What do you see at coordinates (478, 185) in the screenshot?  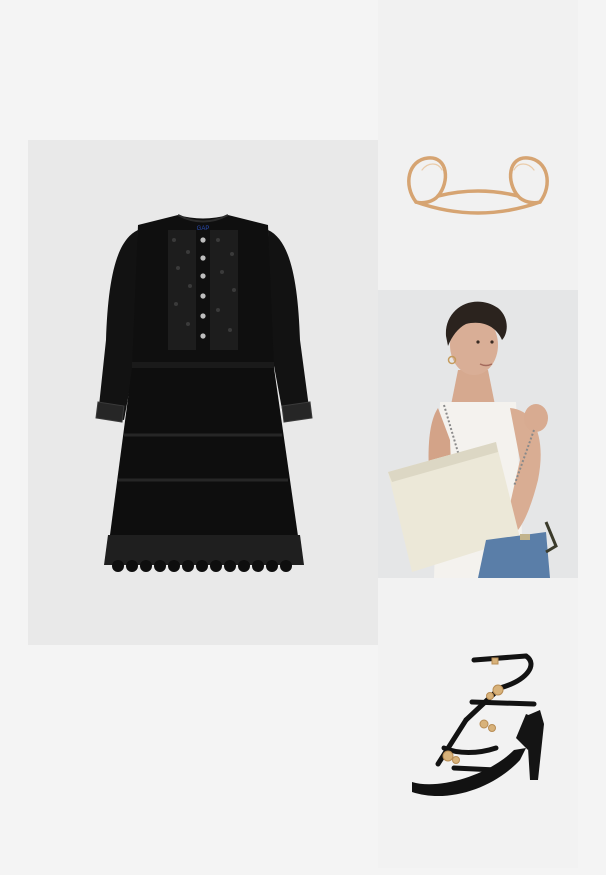 I see `gold-cuff-bracelet-image` at bounding box center [478, 185].